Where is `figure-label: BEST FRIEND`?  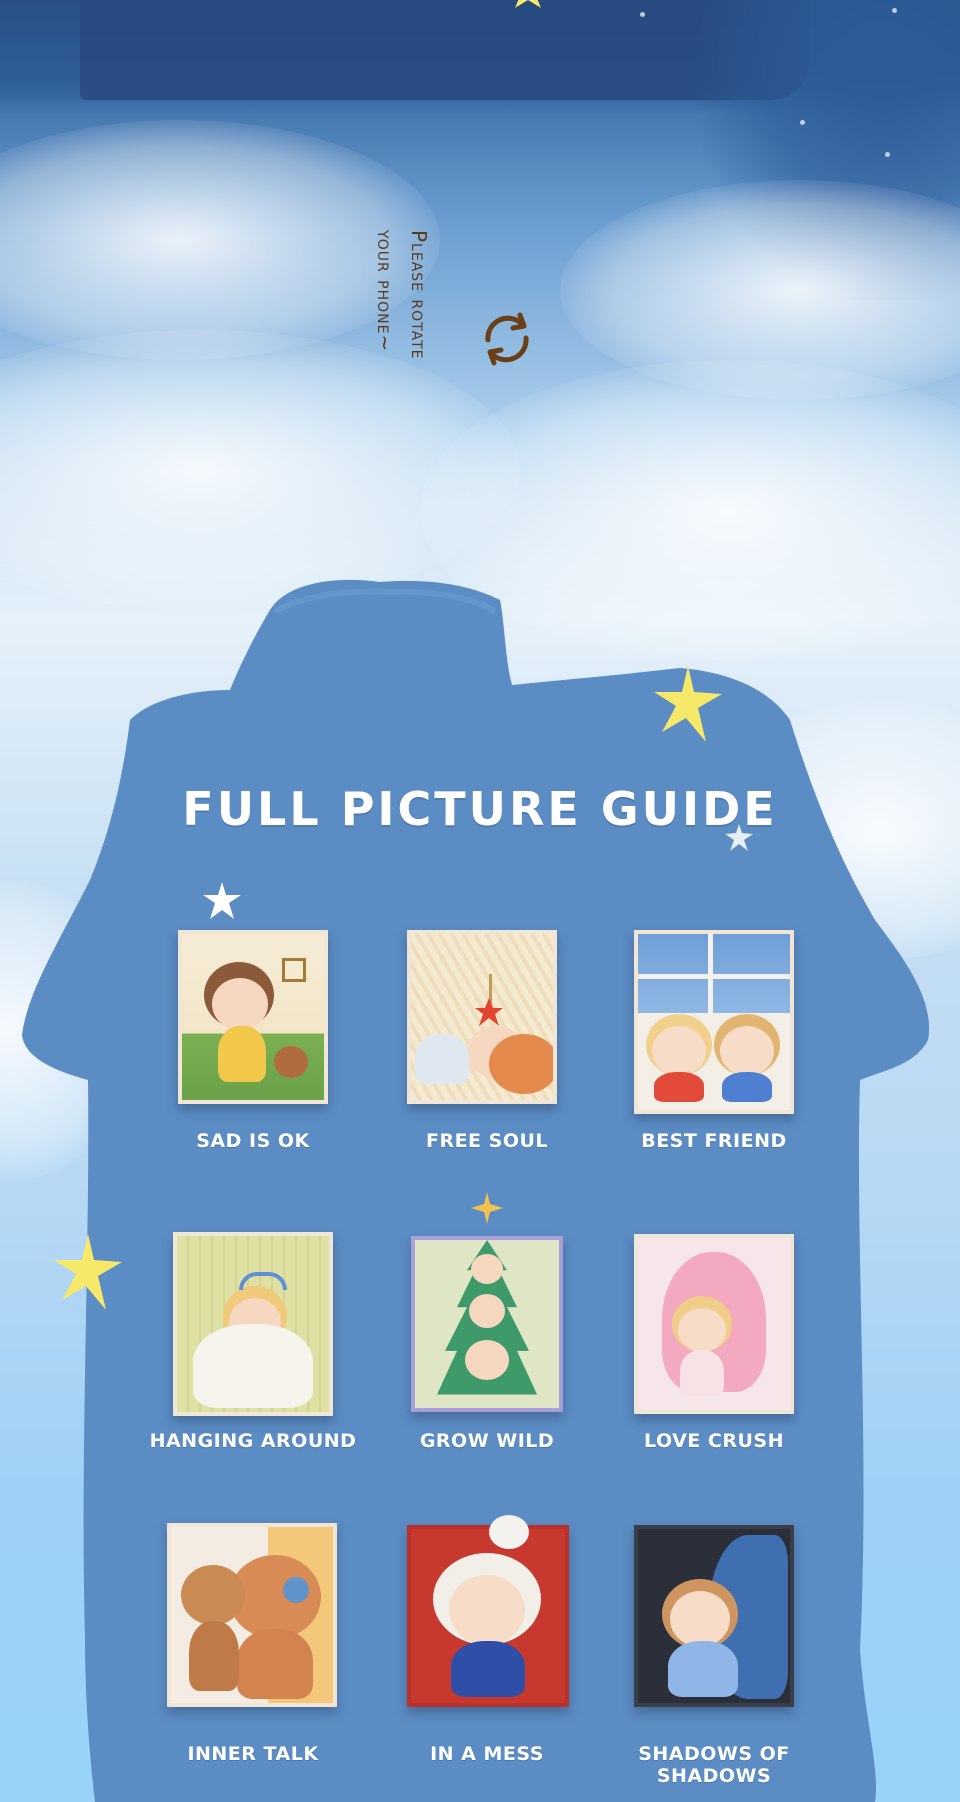 figure-label: BEST FRIEND is located at coordinates (714, 1141).